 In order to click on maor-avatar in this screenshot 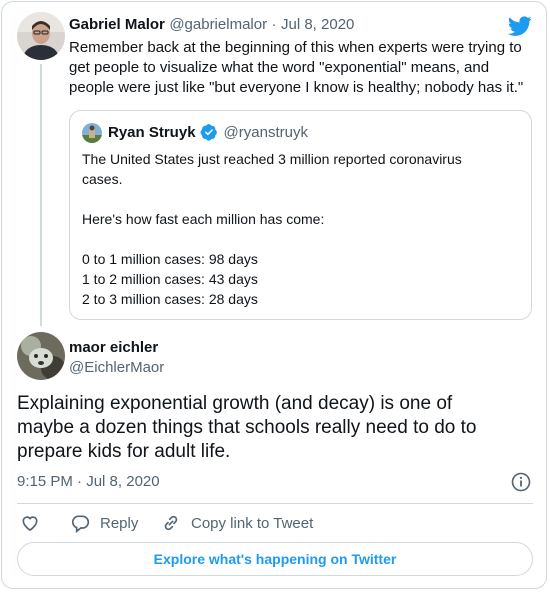, I will do `click(41, 356)`.